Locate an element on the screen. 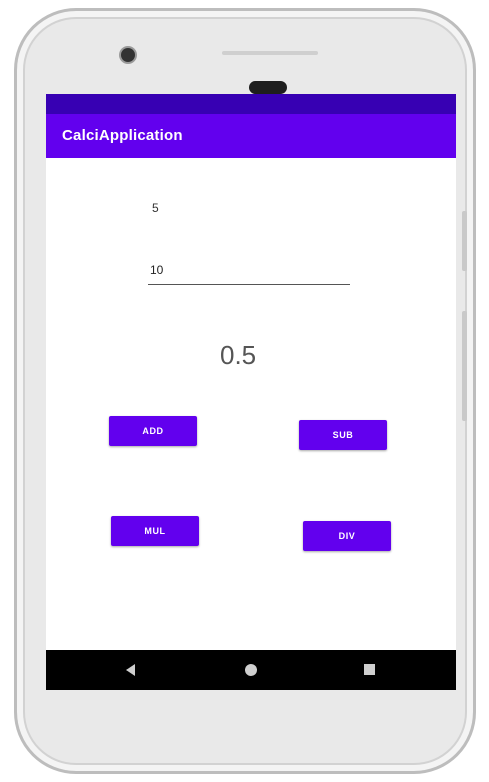 Image resolution: width=489 pixels, height=782 pixels. div-button: DIV is located at coordinates (347, 536).